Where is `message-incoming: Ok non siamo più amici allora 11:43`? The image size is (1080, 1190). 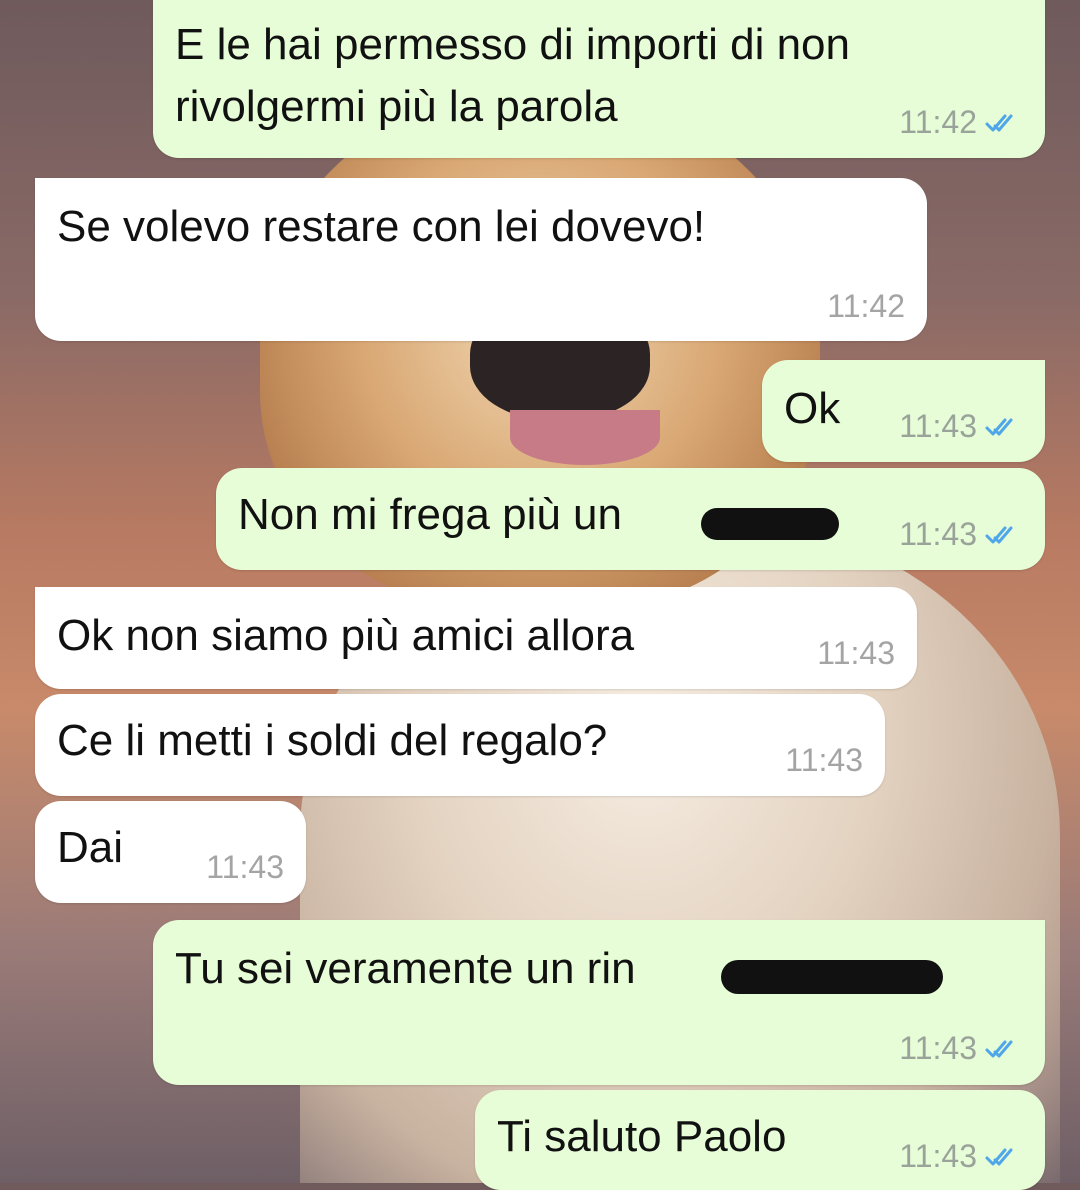
message-incoming: Ok non siamo più amici allora 11:43 is located at coordinates (476, 638).